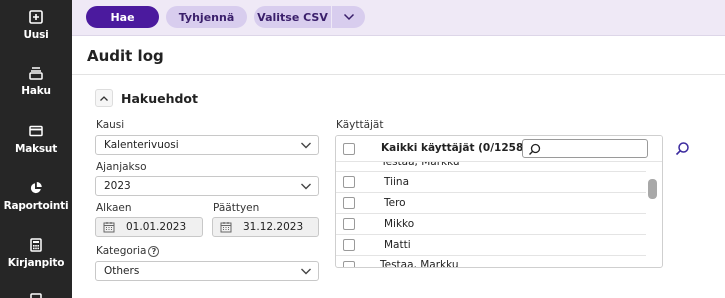  Describe the element at coordinates (207, 271) in the screenshot. I see `category-select: Others` at that location.